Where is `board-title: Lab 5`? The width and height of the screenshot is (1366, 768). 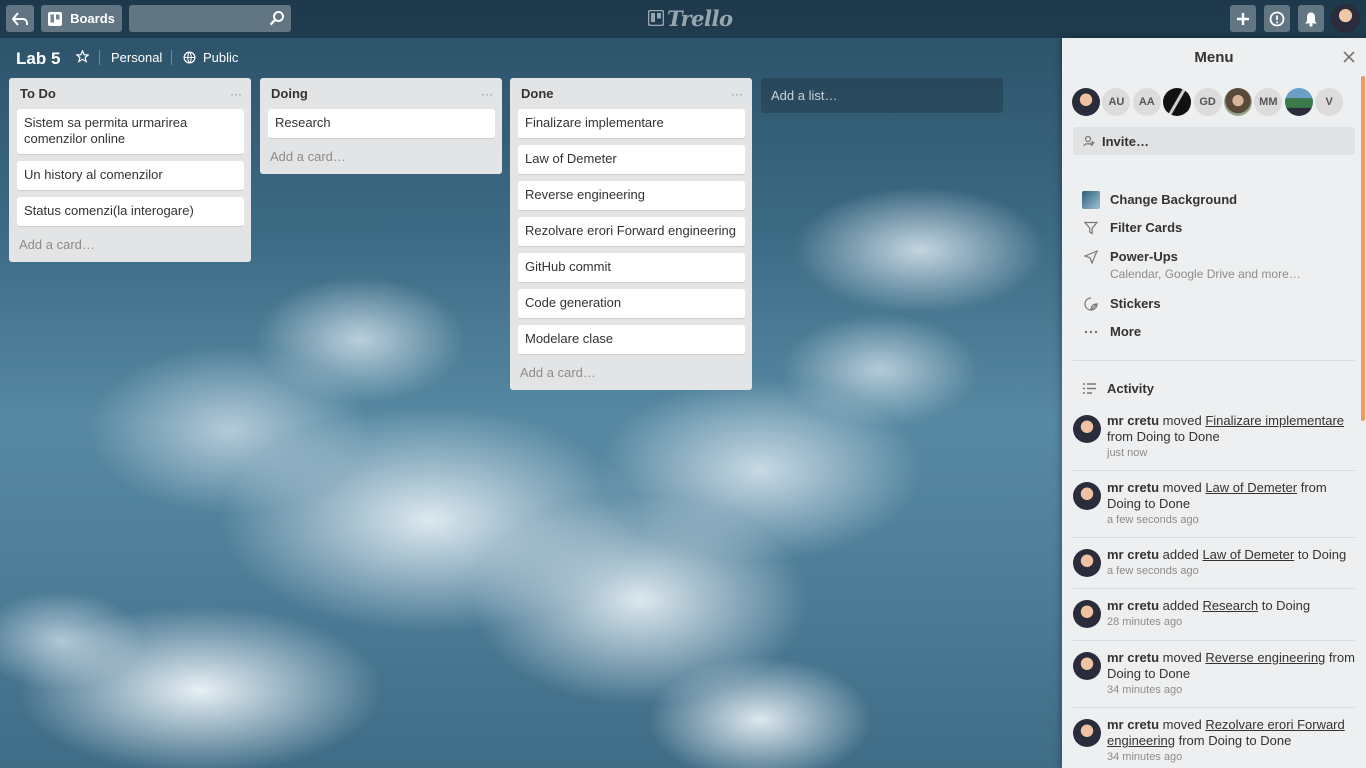
board-title: Lab 5 is located at coordinates (38, 59).